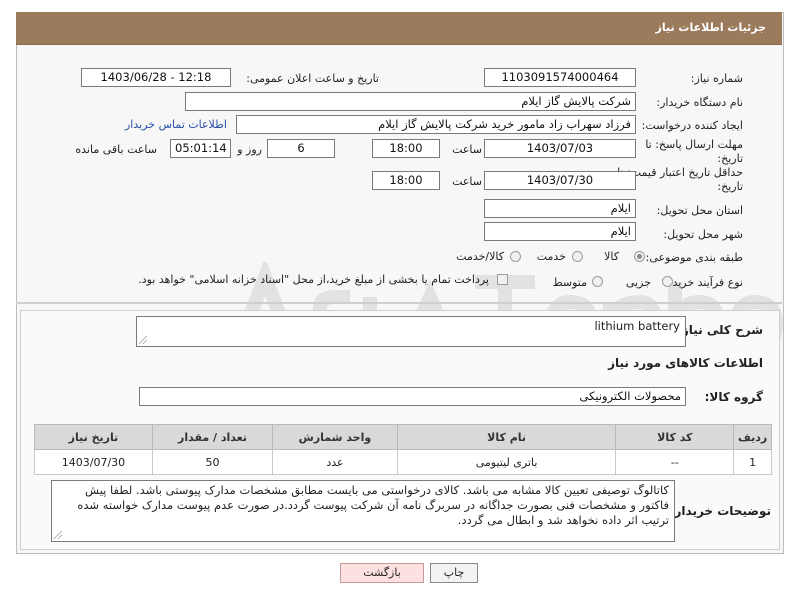  Describe the element at coordinates (711, 27) in the screenshot. I see `page-title: جزئیات اطلاعات نیاز` at that location.